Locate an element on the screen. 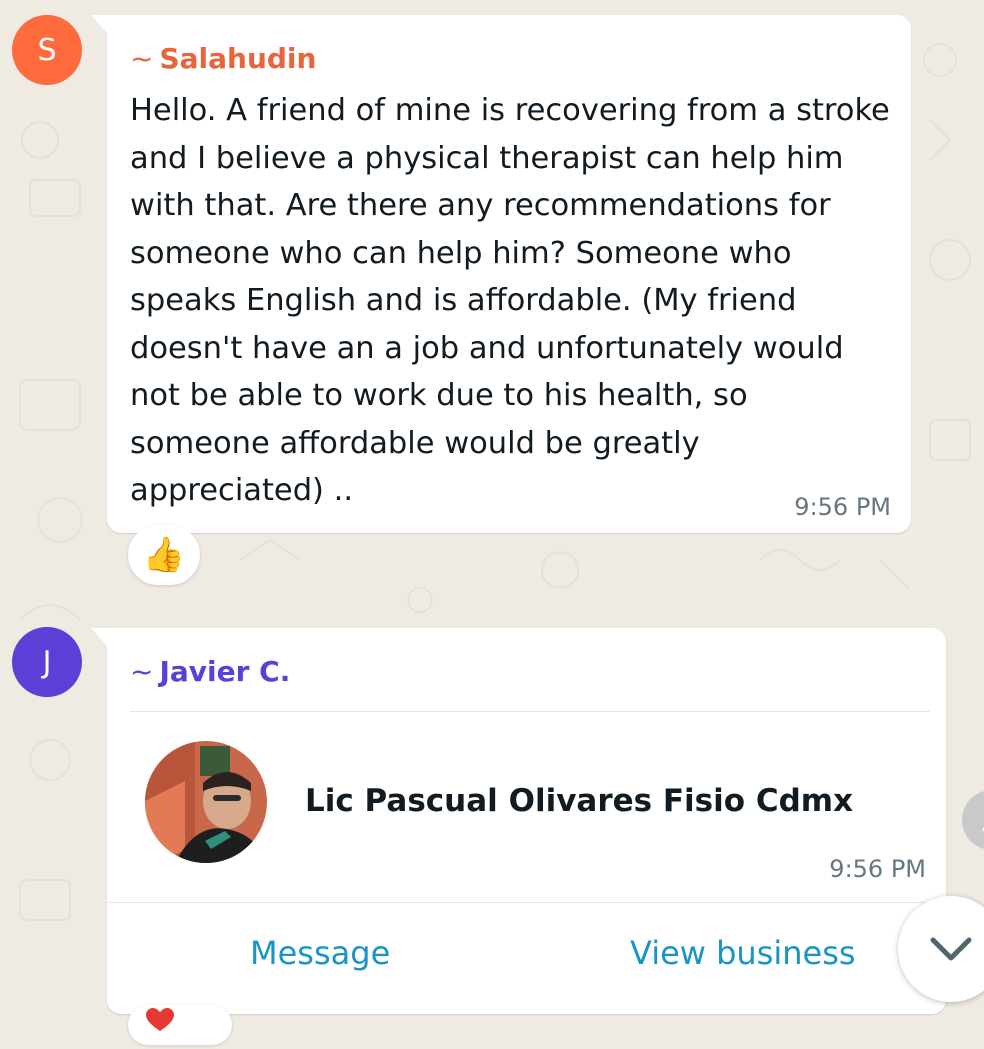 The height and width of the screenshot is (1049, 984). thumbs-up-icon: 👍 is located at coordinates (164, 555).